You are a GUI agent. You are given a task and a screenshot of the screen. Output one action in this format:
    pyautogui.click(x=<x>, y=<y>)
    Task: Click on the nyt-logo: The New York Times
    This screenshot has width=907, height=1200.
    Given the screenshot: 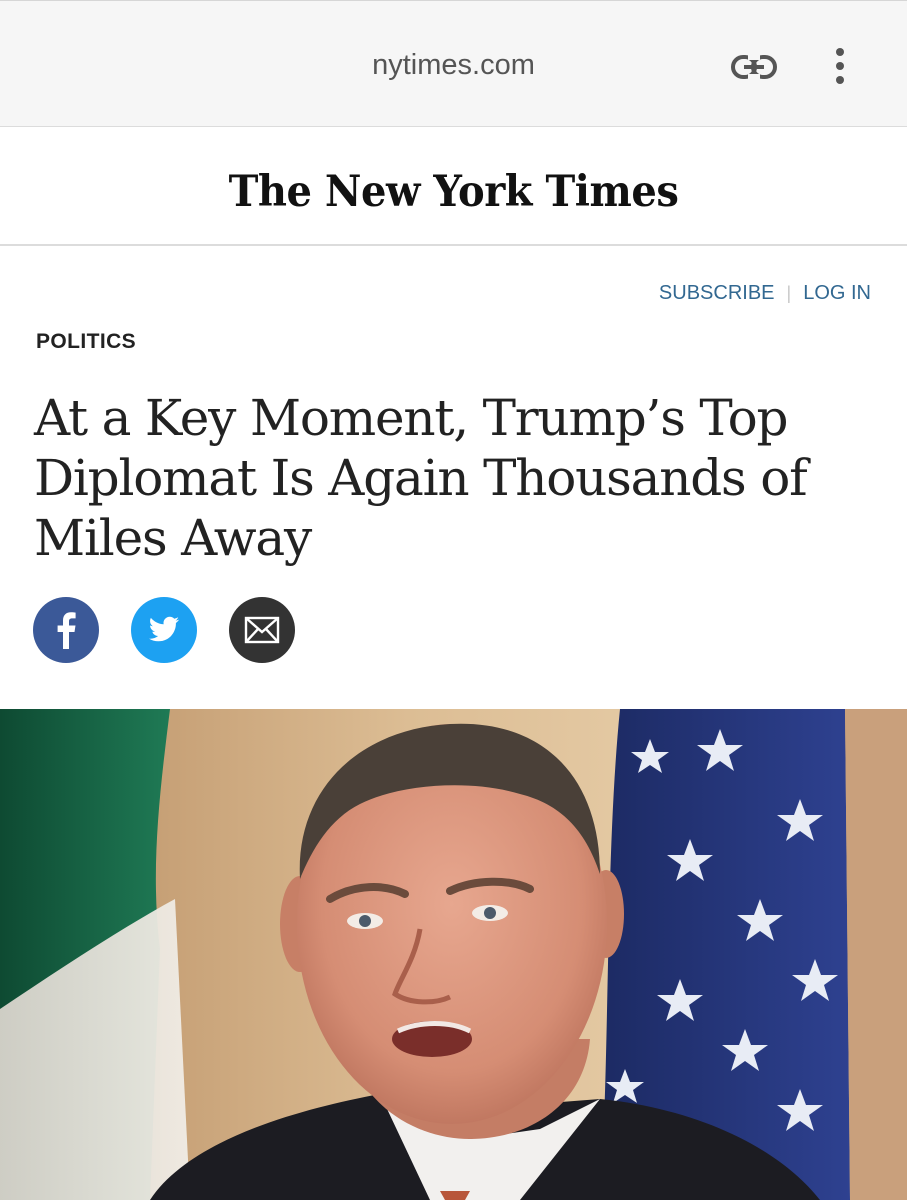 What is the action you would take?
    pyautogui.click(x=454, y=192)
    